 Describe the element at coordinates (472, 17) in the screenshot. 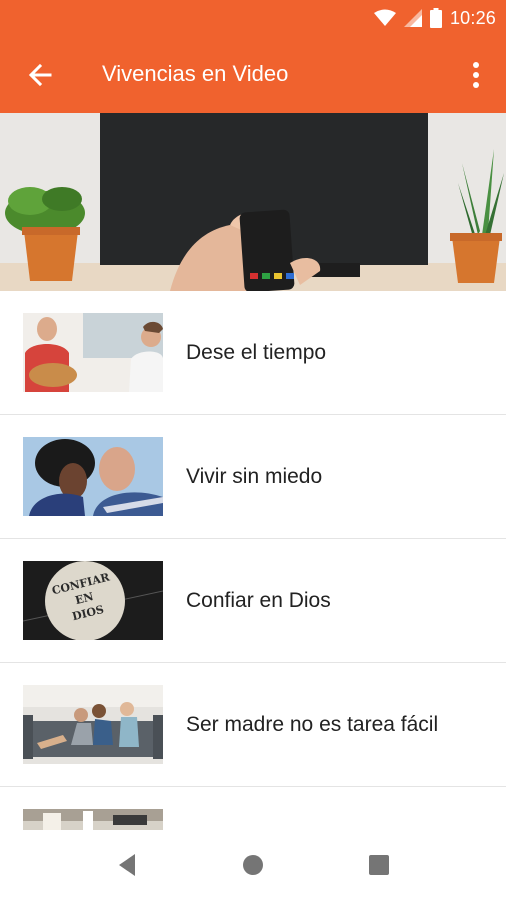

I see `status-time: 10:26` at that location.